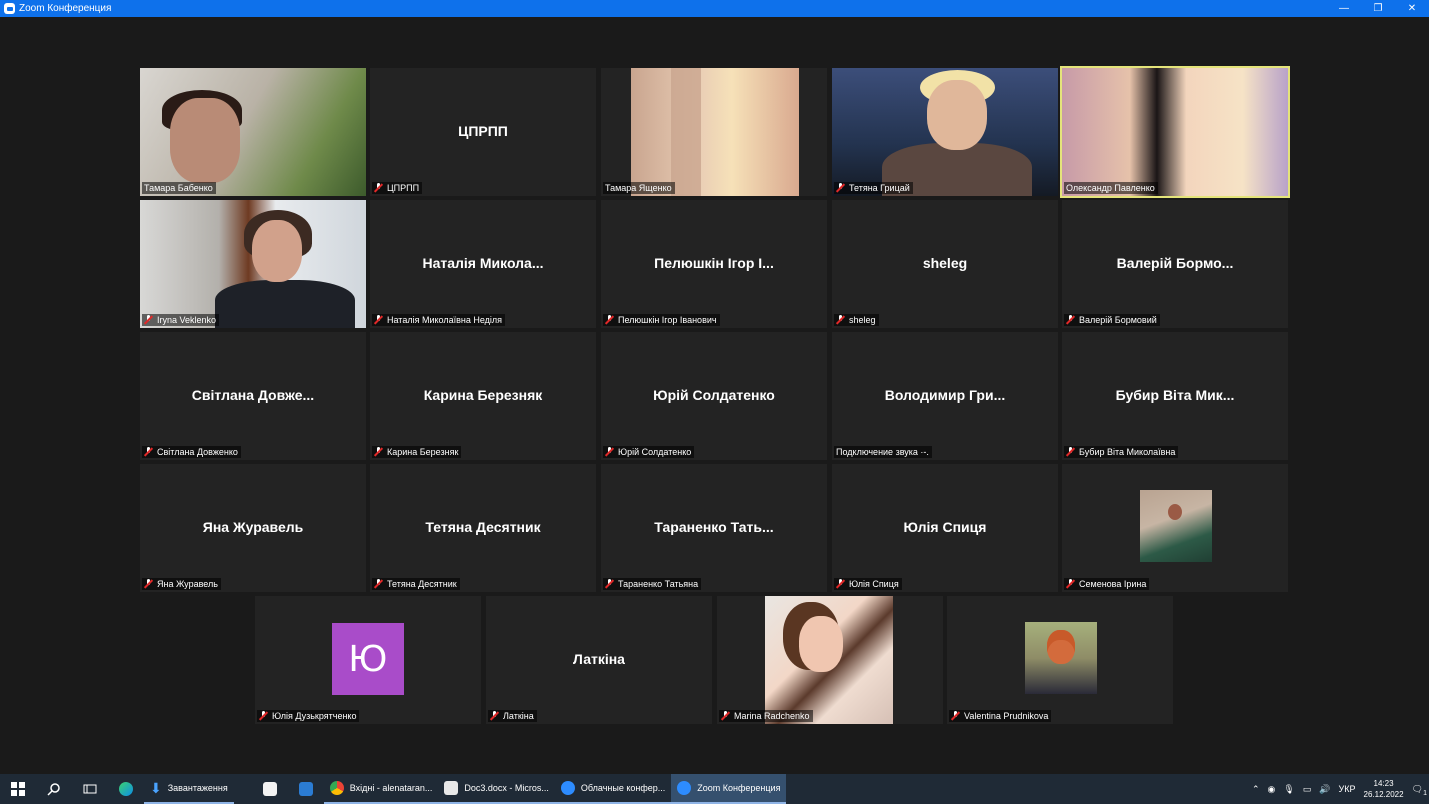 The image size is (1429, 804). I want to click on mail-icon, so click(305, 789).